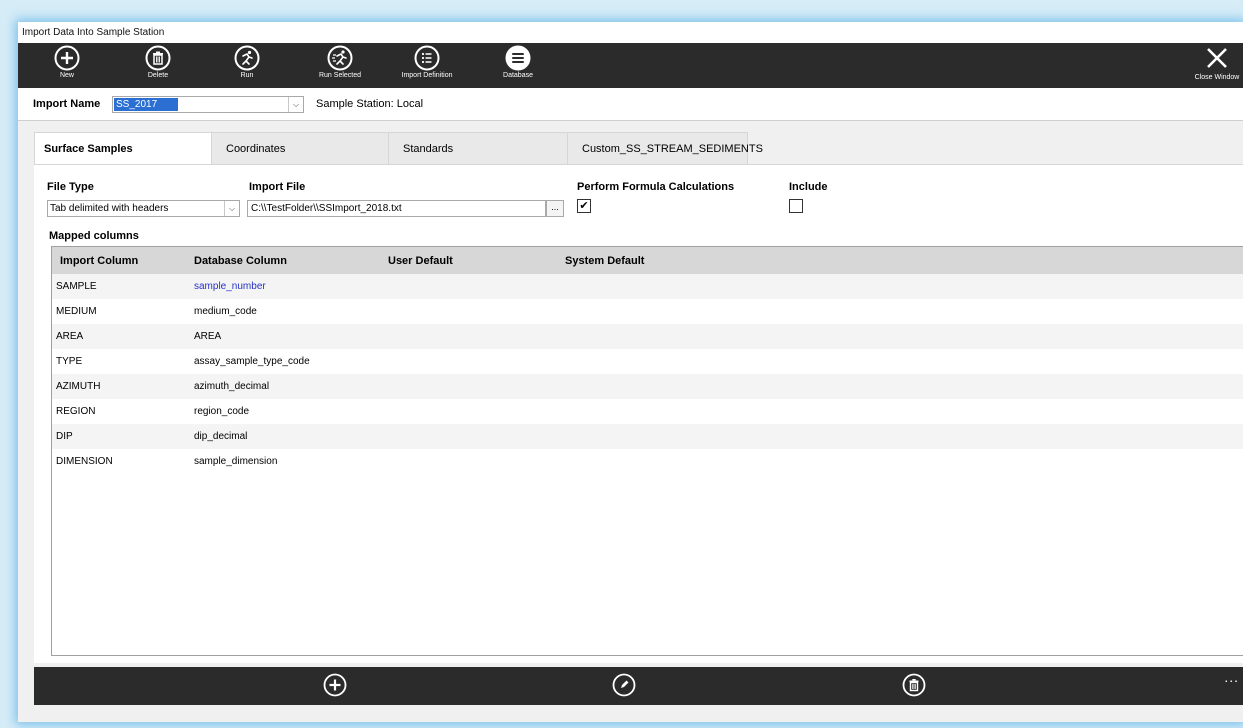  I want to click on new-button: New, so click(67, 62).